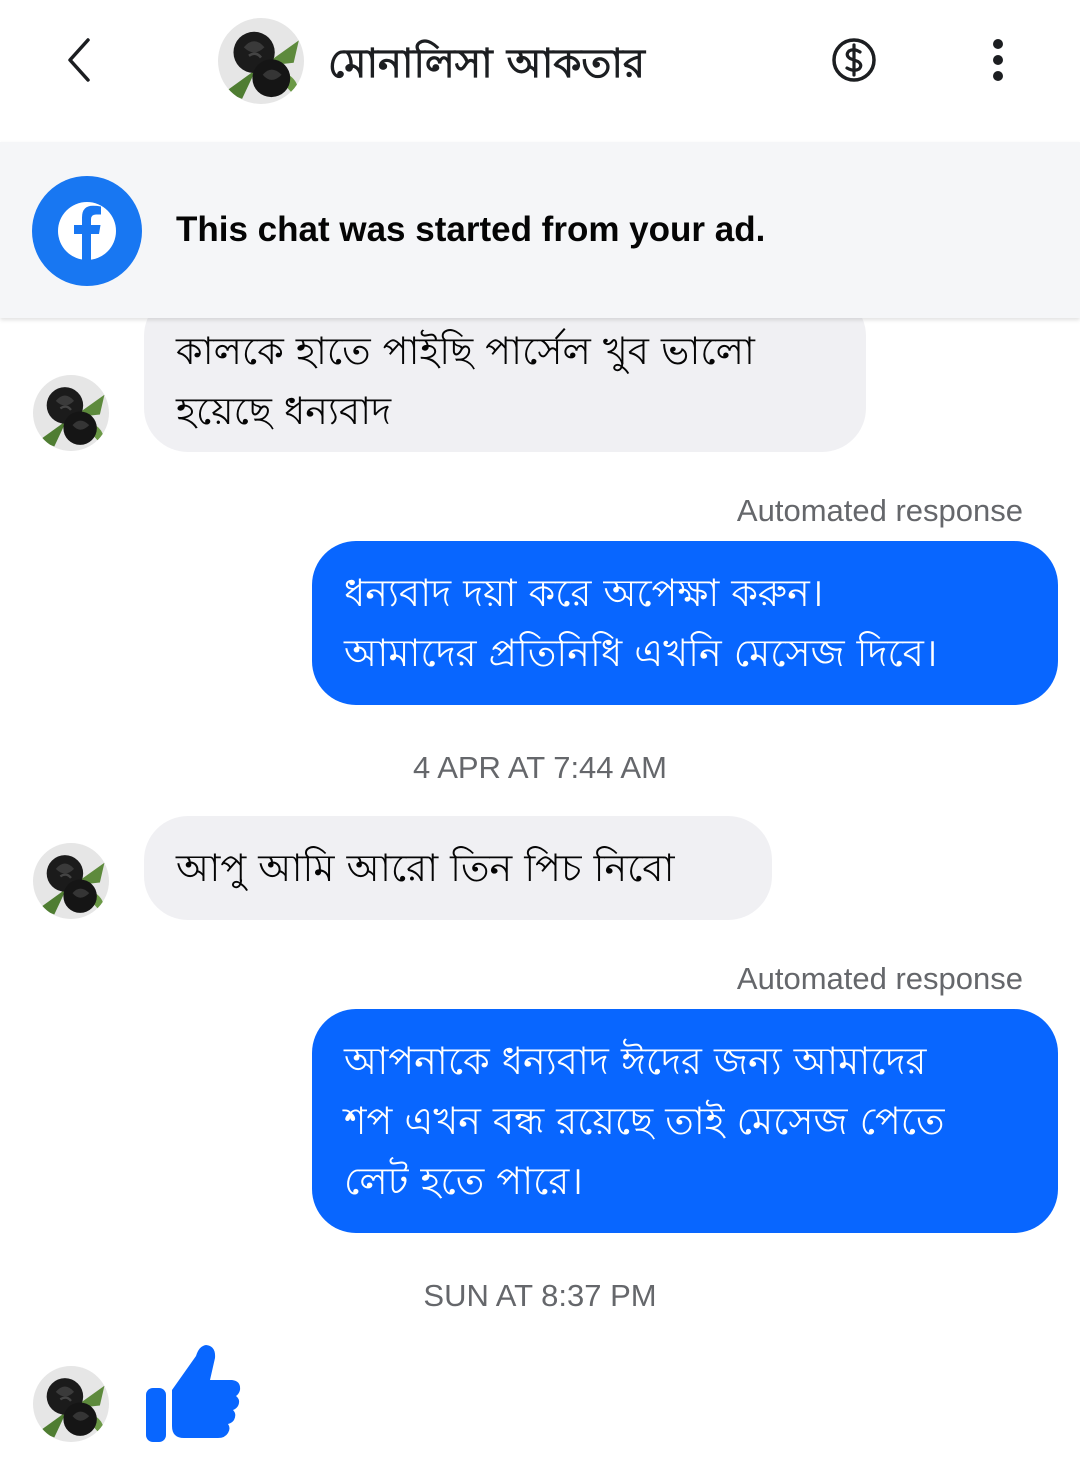 The image size is (1080, 1473). Describe the element at coordinates (486, 65) in the screenshot. I see `contact-name: মোনালিসা আকতার` at that location.